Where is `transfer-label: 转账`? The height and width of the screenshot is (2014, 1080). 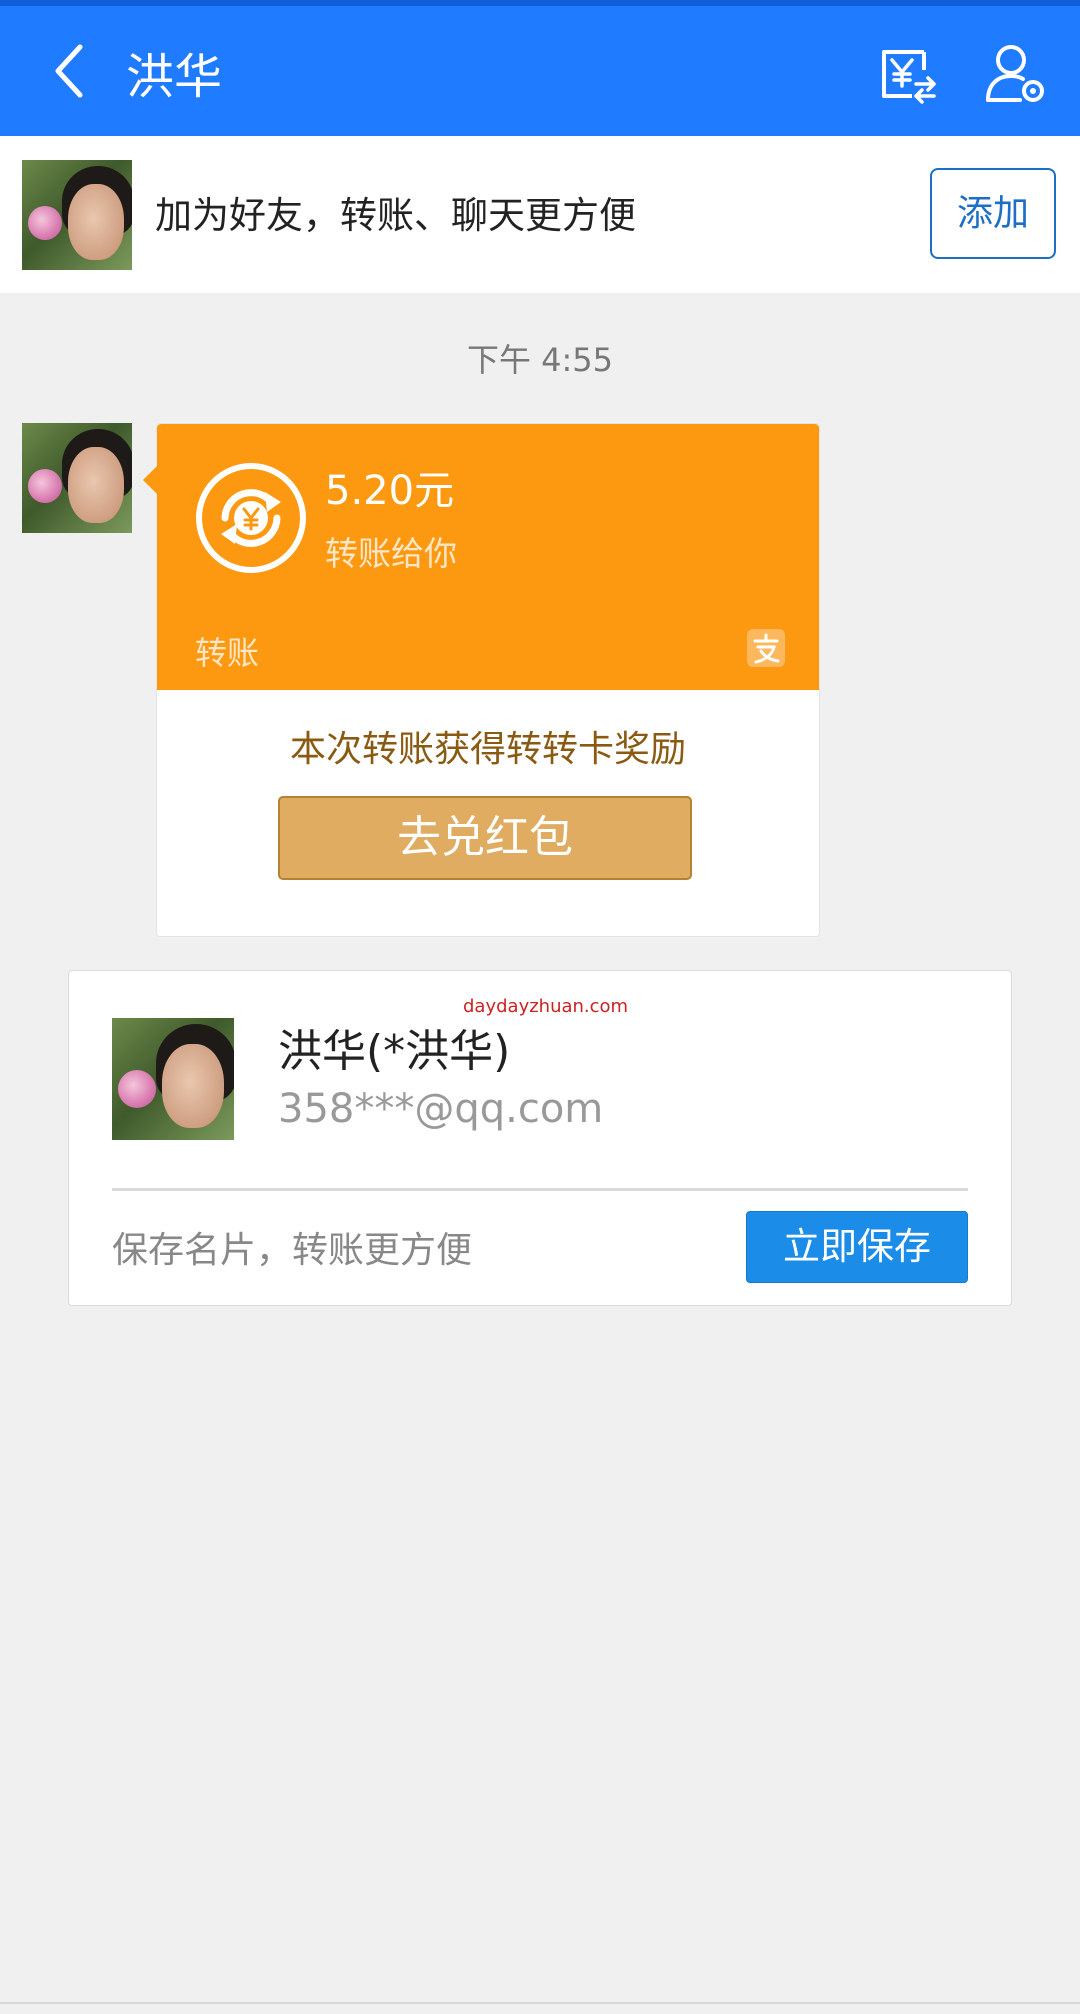 transfer-label: 转账 is located at coordinates (227, 653).